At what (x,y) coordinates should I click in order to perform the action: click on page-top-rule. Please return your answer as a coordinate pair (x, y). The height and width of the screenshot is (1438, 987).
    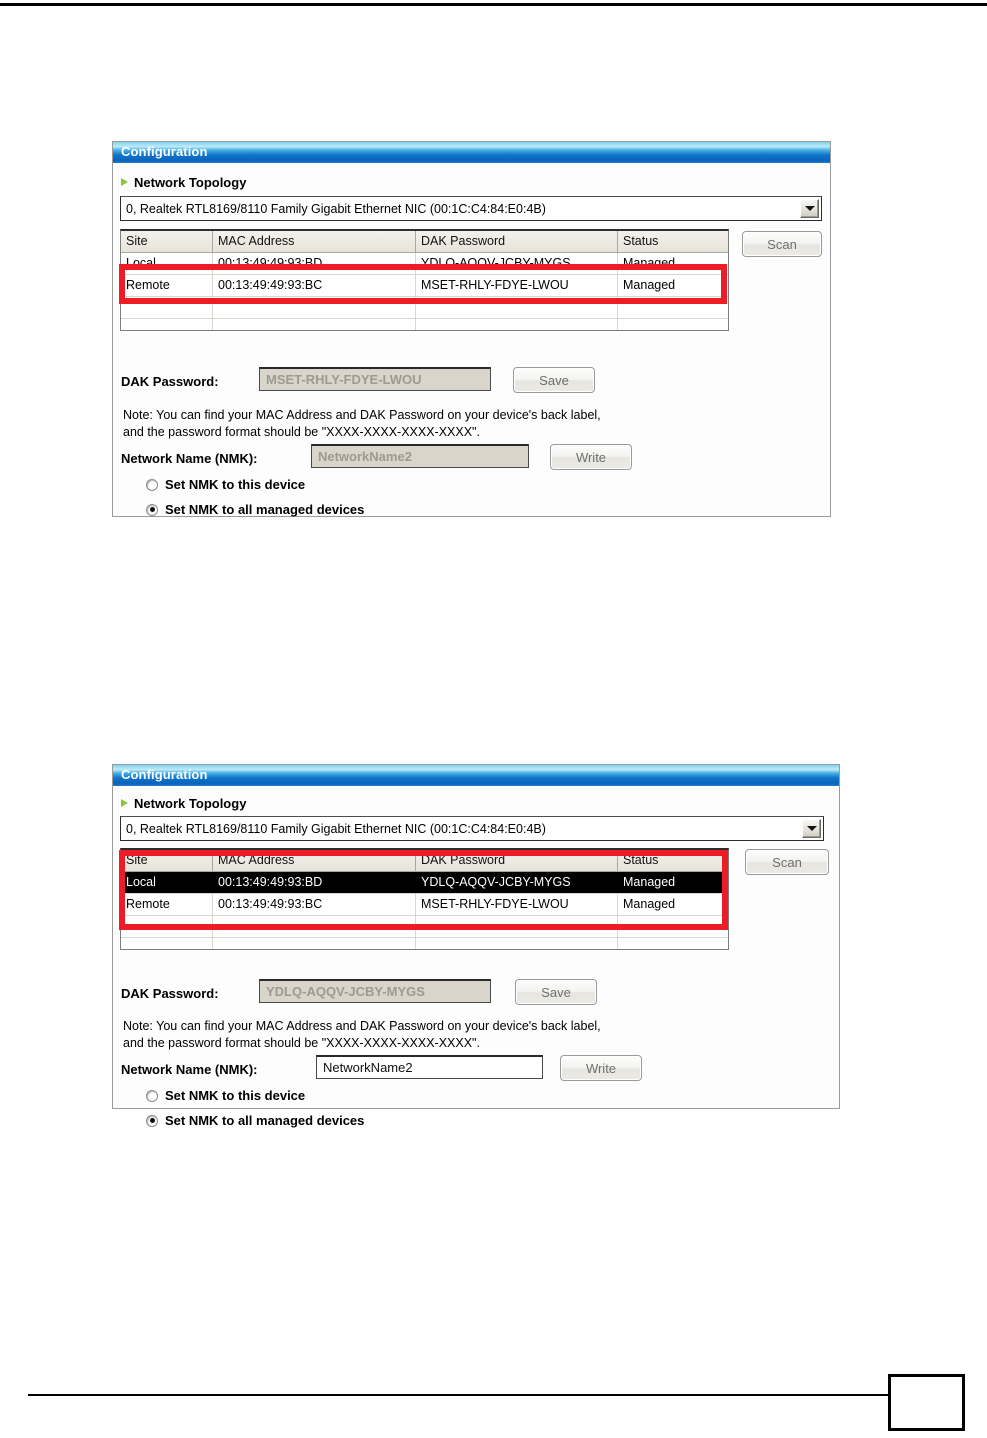
    Looking at the image, I should click on (493, 4).